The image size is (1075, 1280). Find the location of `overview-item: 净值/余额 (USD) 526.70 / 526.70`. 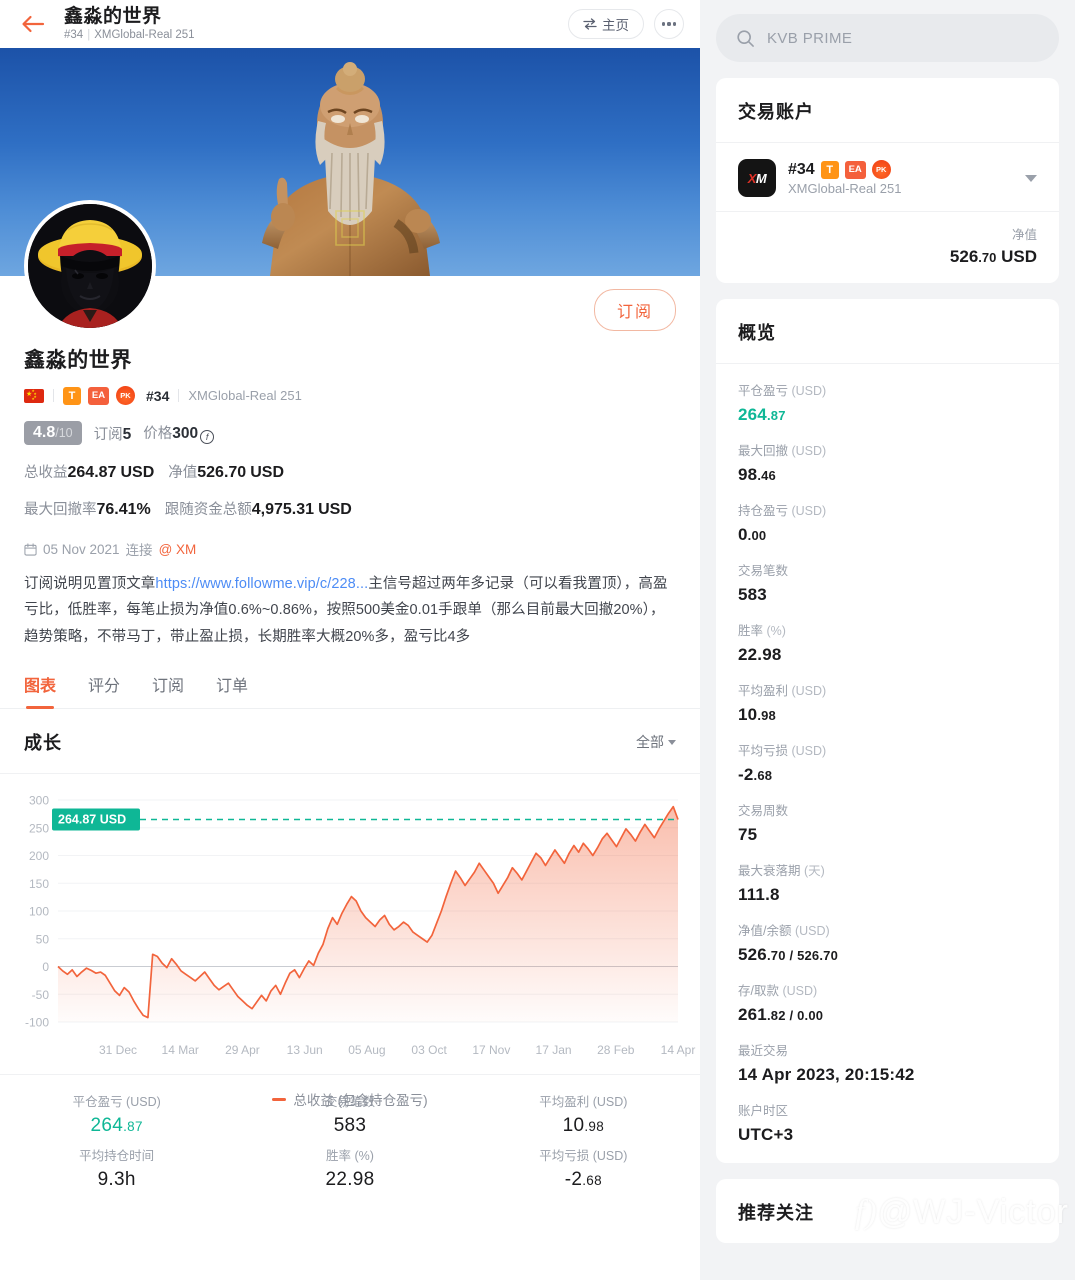

overview-item: 净值/余额 (USD) 526.70 / 526.70 is located at coordinates (887, 942).